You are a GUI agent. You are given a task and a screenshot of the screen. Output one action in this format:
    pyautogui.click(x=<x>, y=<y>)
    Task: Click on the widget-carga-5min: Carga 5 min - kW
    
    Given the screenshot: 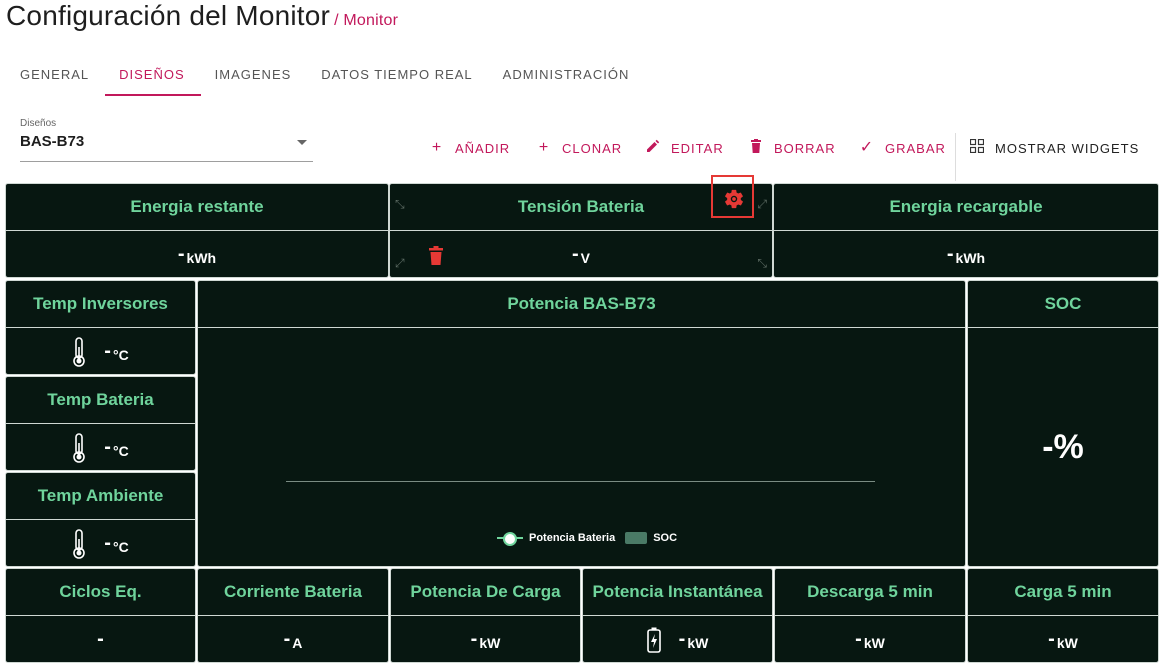 What is the action you would take?
    pyautogui.click(x=1063, y=615)
    